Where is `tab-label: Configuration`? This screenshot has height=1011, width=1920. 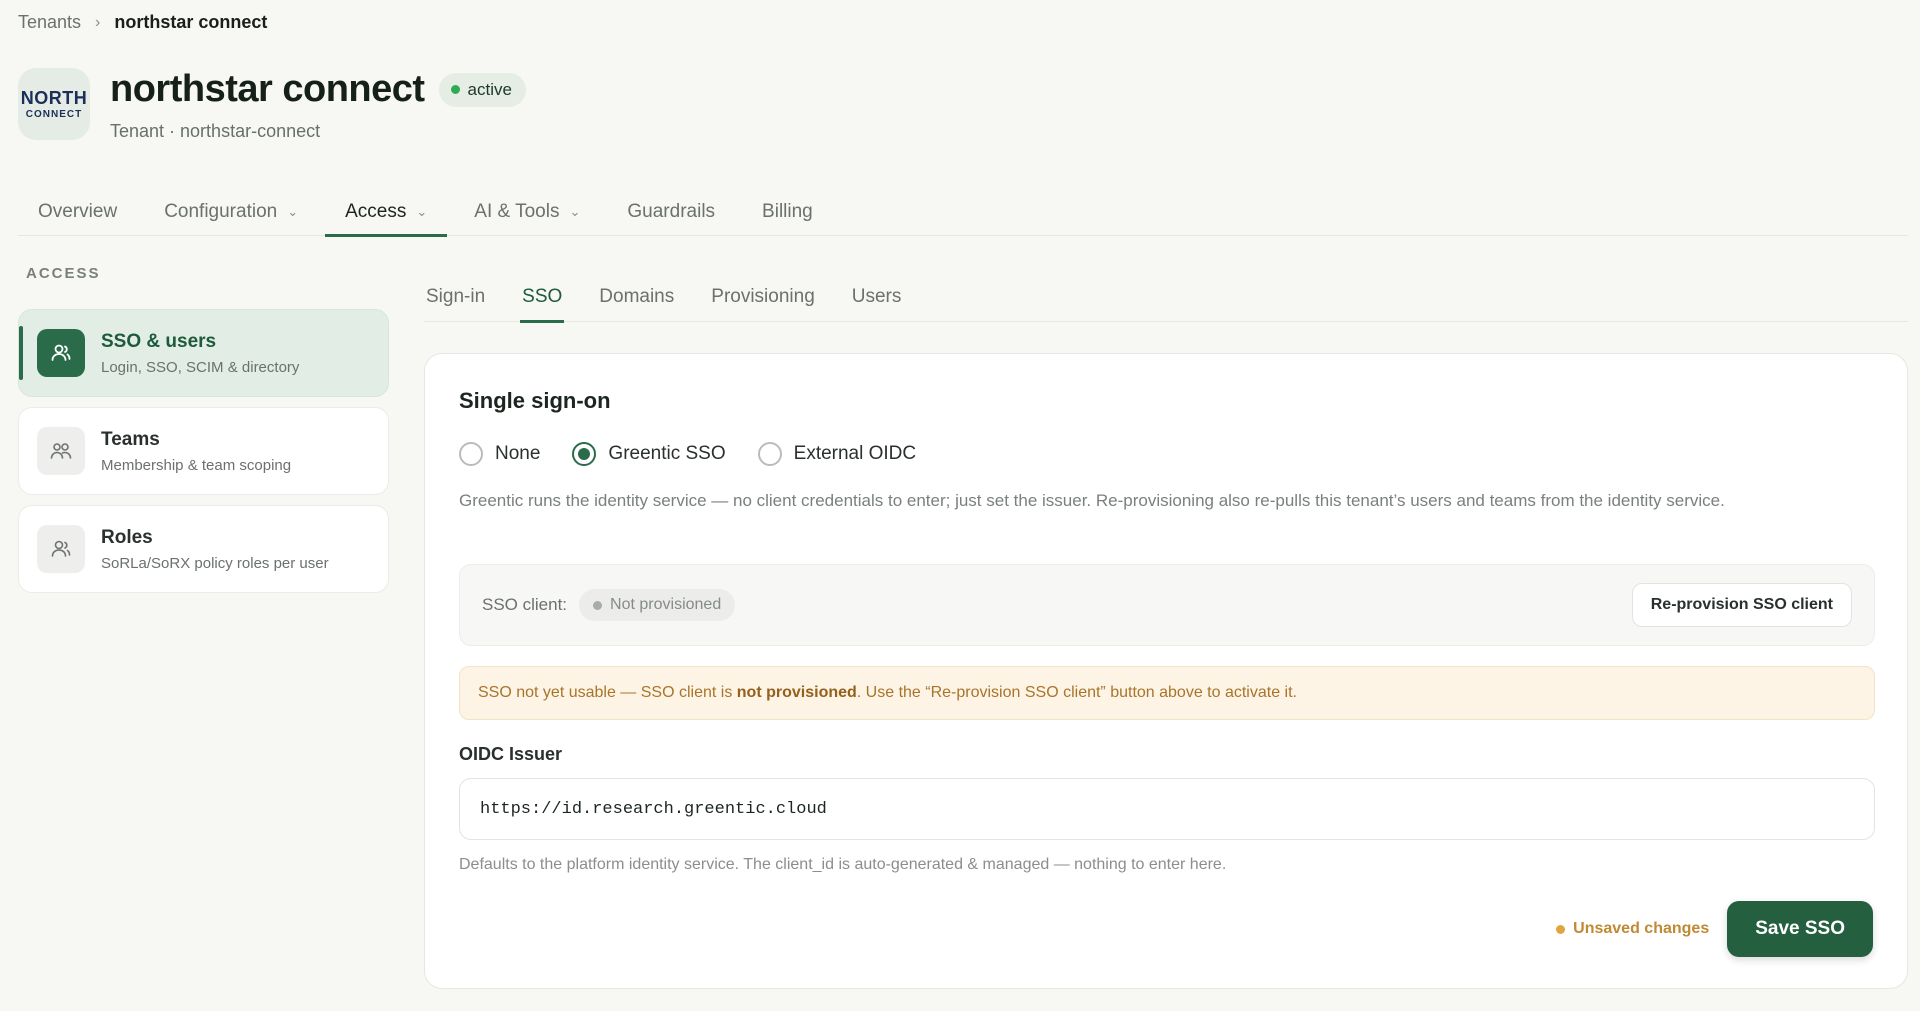 tab-label: Configuration is located at coordinates (221, 211).